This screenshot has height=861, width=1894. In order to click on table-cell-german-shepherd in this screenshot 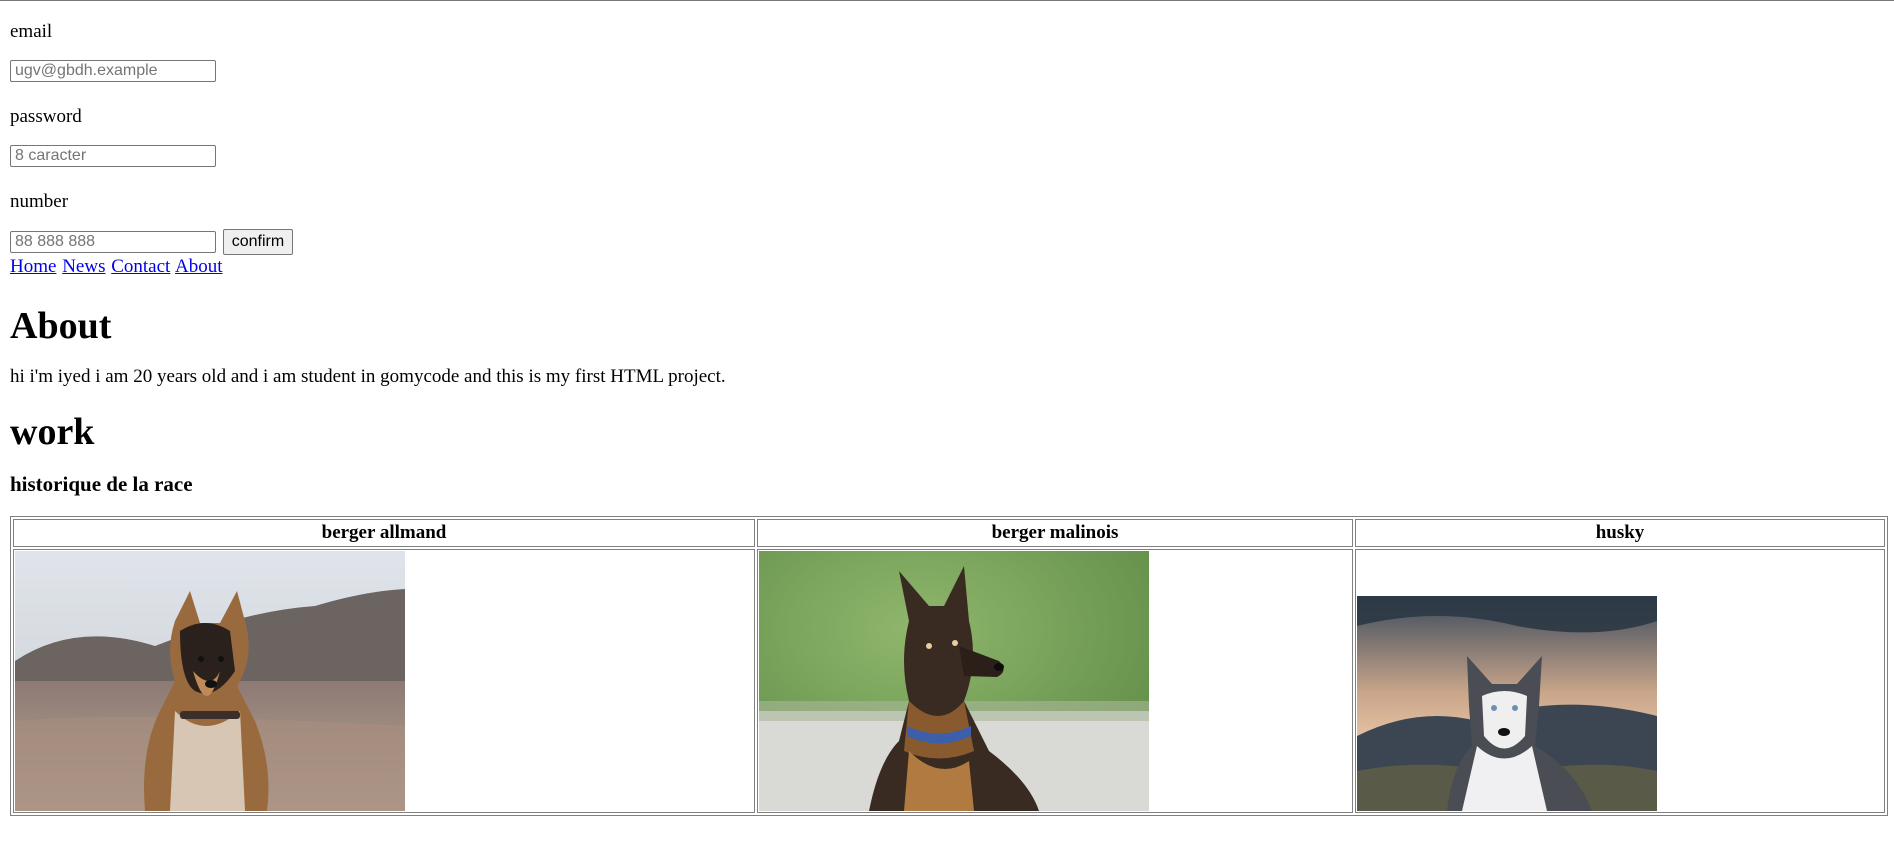, I will do `click(384, 681)`.